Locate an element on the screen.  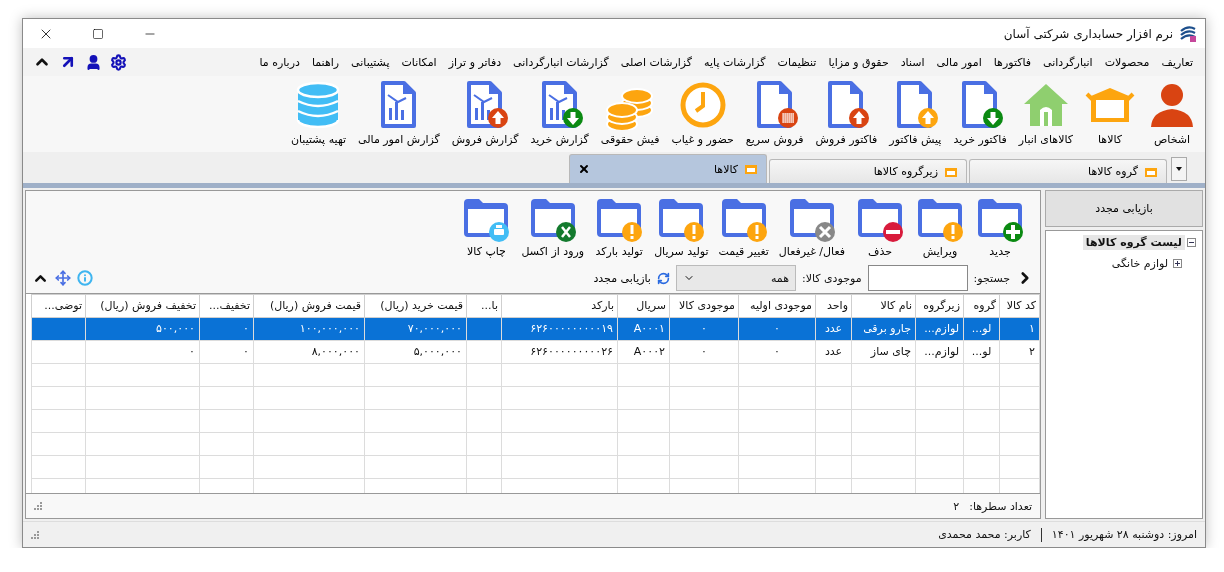
toolbar-button: حذف is located at coordinates (880, 225).